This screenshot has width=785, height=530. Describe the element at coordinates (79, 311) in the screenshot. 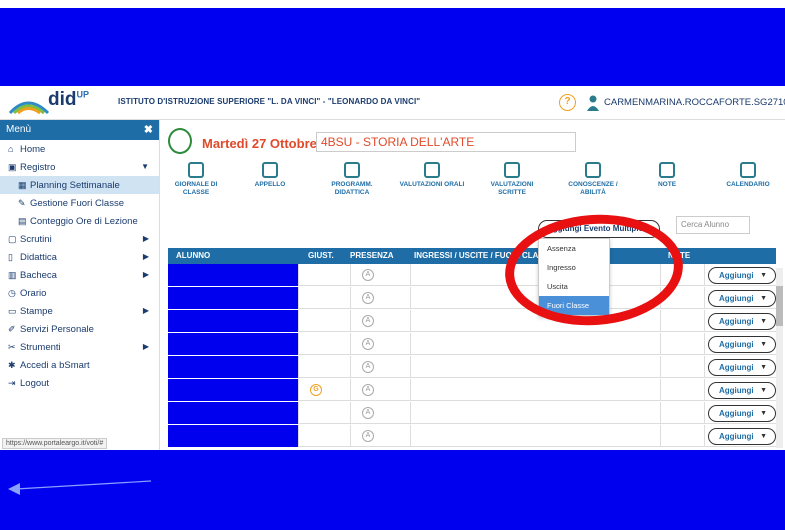

I see `sidebar-item-stampe: ▭ Stampe ▶` at that location.